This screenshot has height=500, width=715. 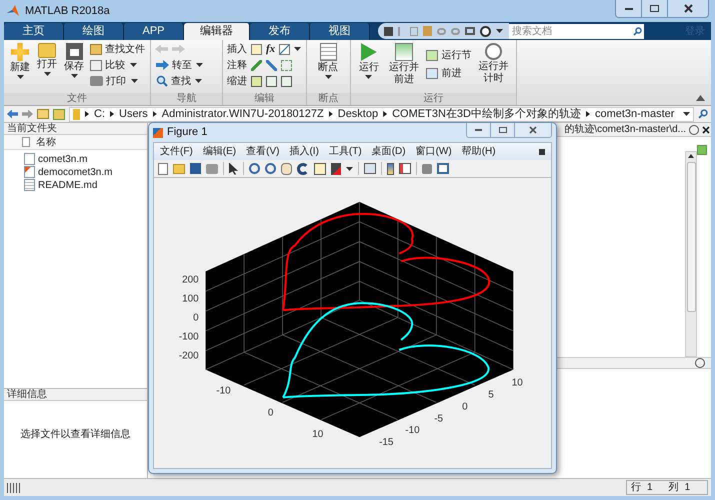 What do you see at coordinates (154, 31) in the screenshot?
I see `ribbon-tab: APP` at bounding box center [154, 31].